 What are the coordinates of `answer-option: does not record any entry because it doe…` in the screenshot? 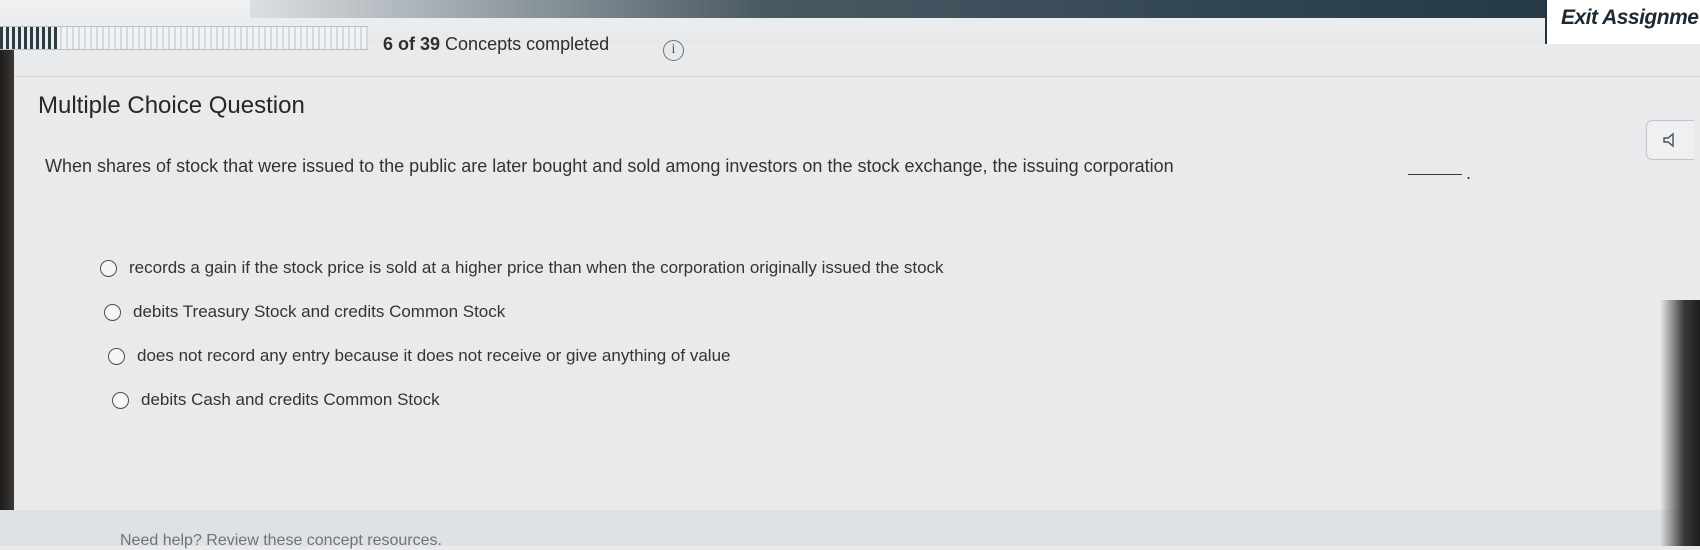 It's located at (419, 356).